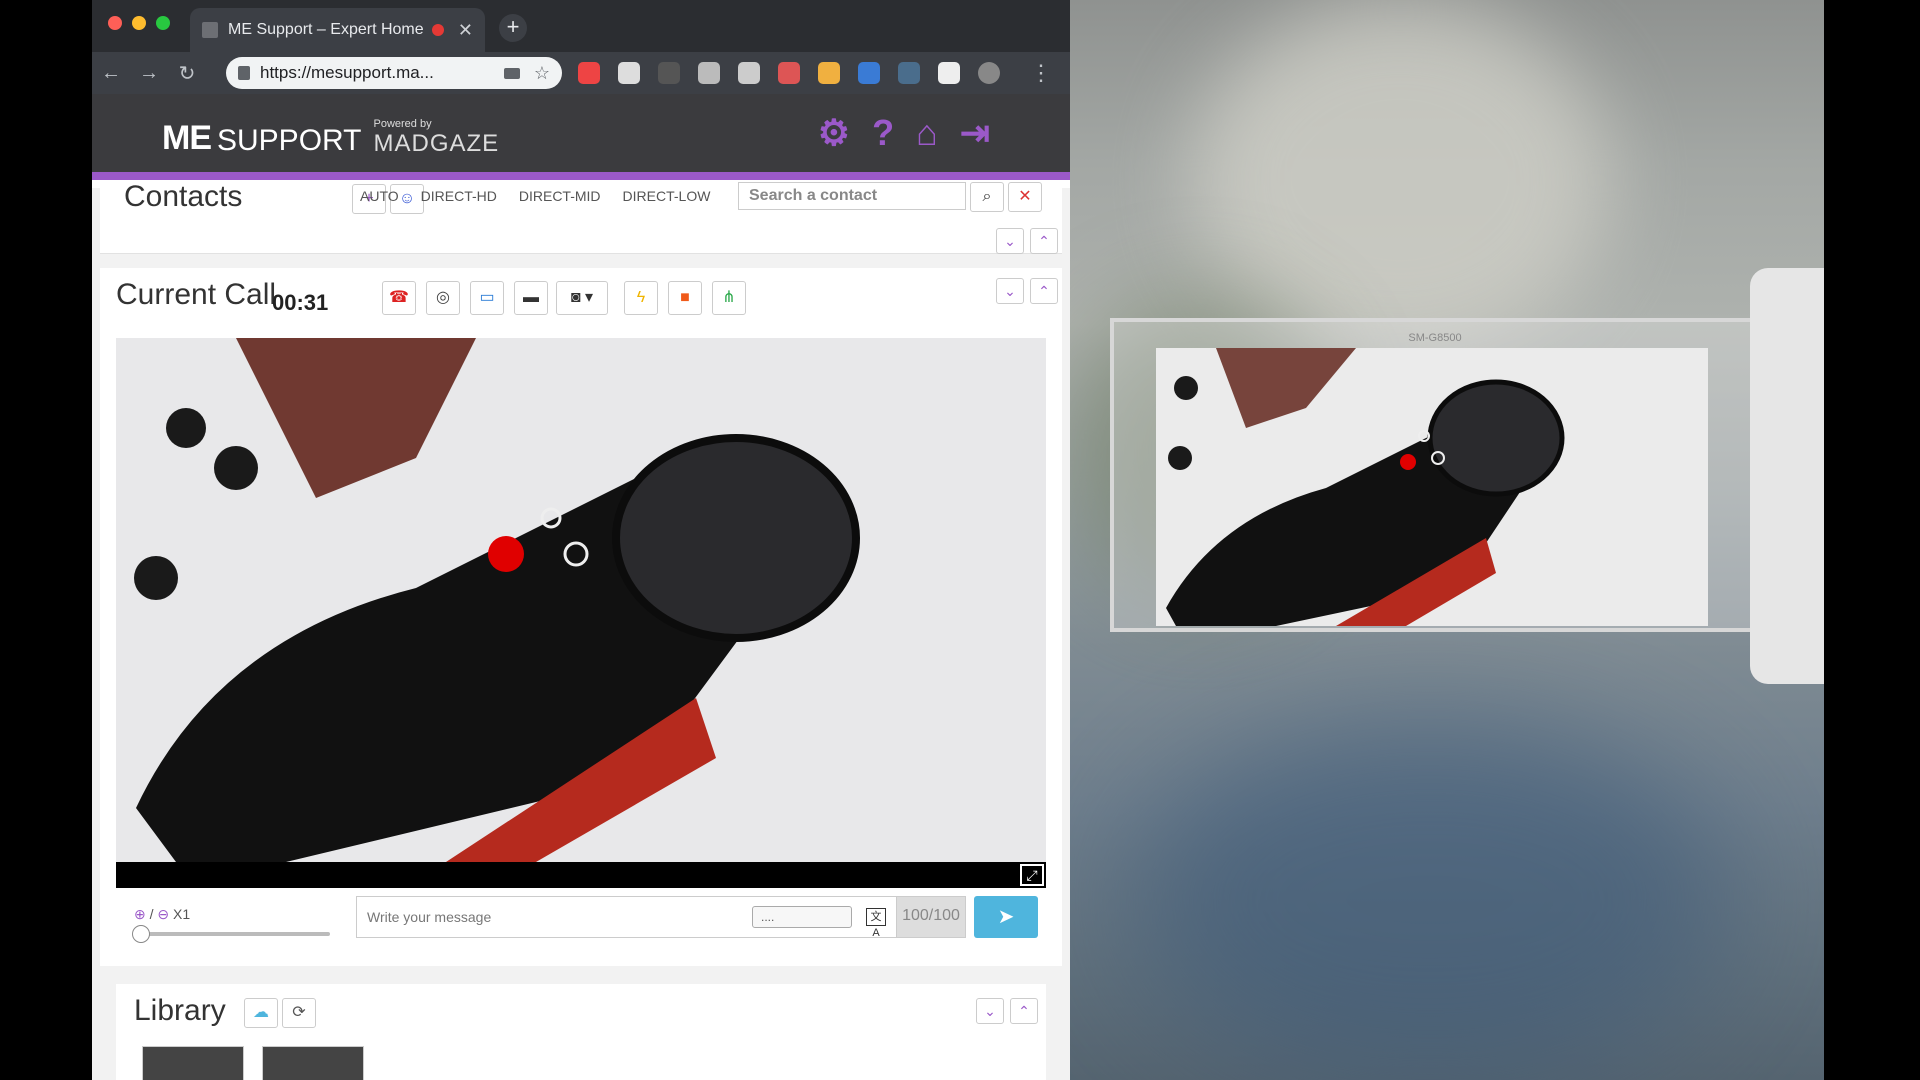 Image resolution: width=1920 pixels, height=1080 pixels. What do you see at coordinates (244, 73) in the screenshot?
I see `lock-icon` at bounding box center [244, 73].